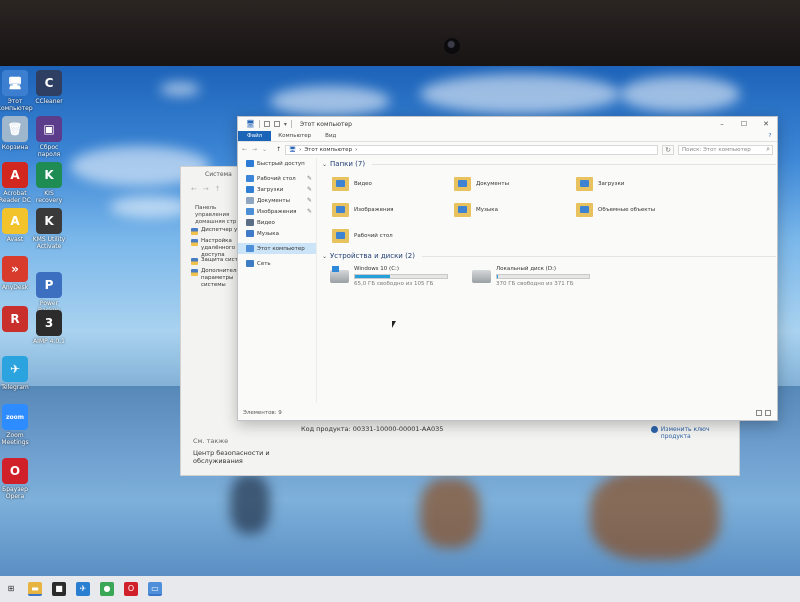 The height and width of the screenshot is (602, 800). I want to click on security-center-link: Центр безопасности и обслуживания, so click(238, 457).